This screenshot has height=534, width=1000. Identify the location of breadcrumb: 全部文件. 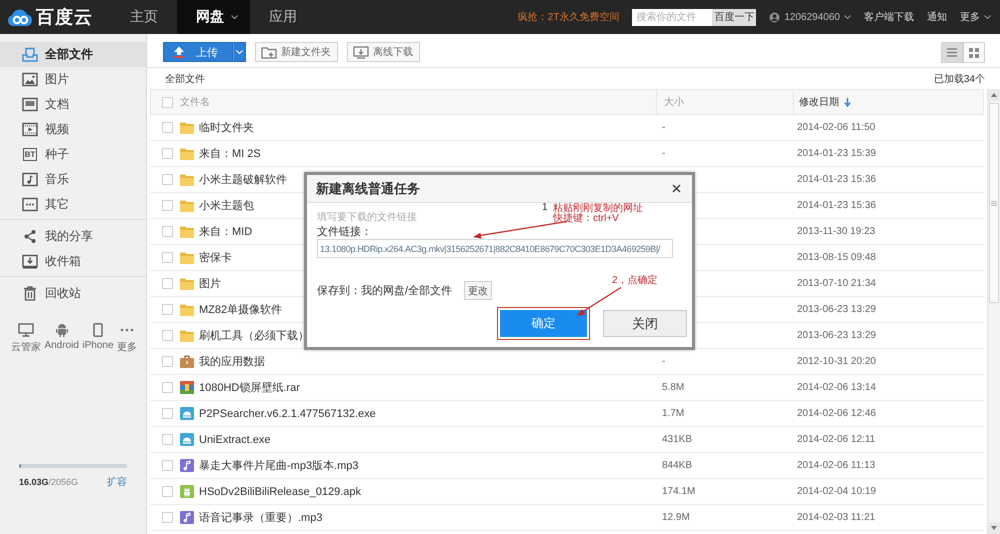
(185, 79).